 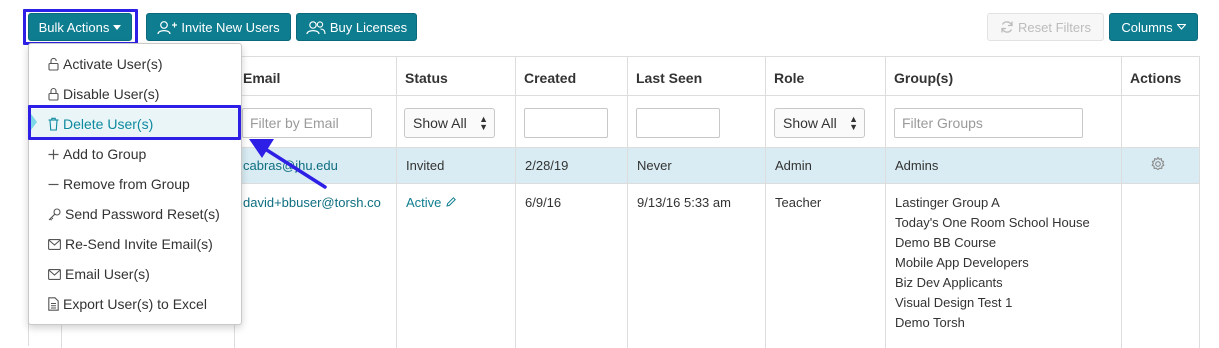 What do you see at coordinates (288, 164) in the screenshot?
I see `annotation-arrow-icon` at bounding box center [288, 164].